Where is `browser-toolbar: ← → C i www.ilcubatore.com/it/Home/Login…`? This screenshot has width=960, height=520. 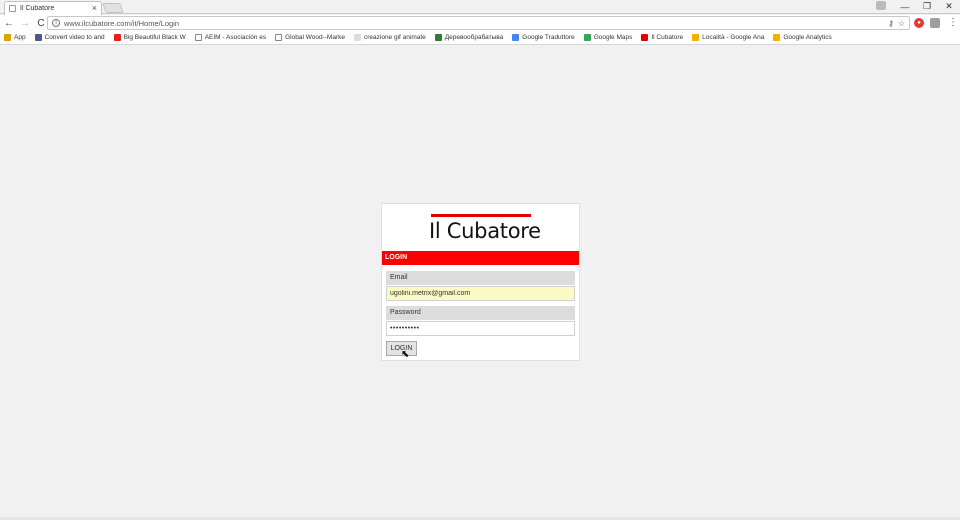
browser-toolbar: ← → C i www.ilcubatore.com/it/Home/Login… is located at coordinates (480, 23).